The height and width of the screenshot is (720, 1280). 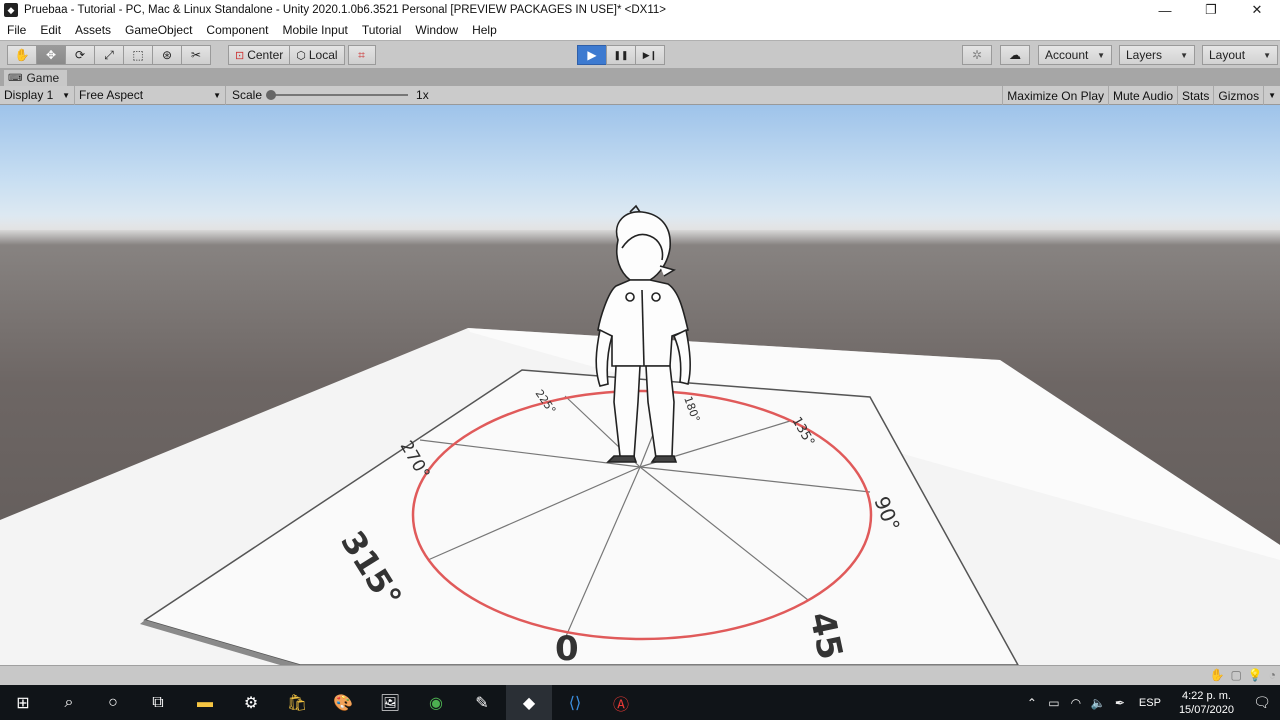 I want to click on pivot-local-button: ⬡ Local, so click(x=317, y=55).